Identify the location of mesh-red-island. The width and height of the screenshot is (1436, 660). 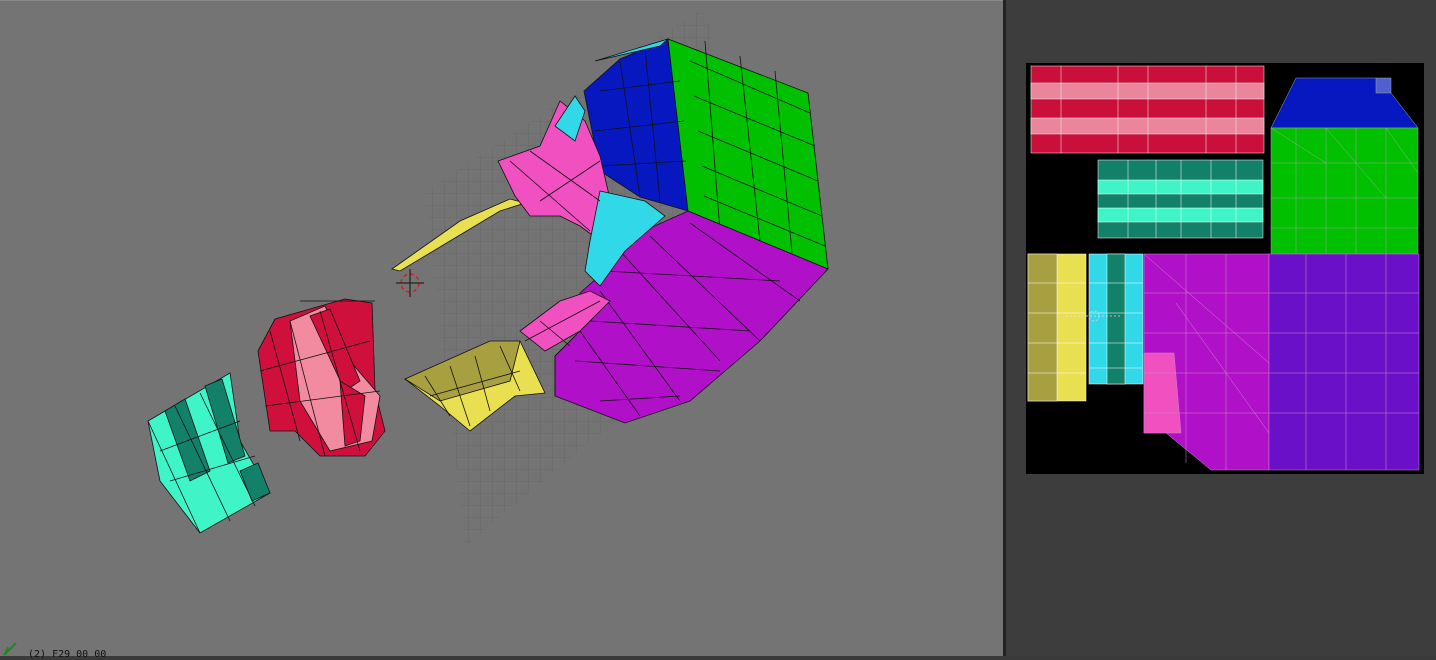
(321, 377).